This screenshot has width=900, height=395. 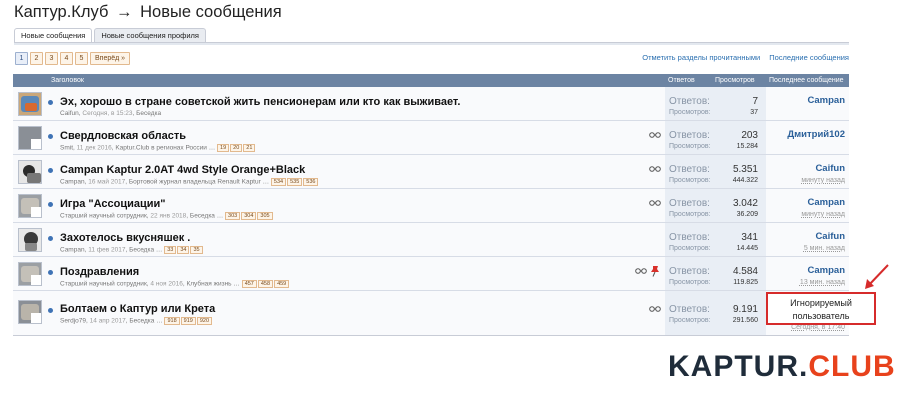 What do you see at coordinates (735, 80) in the screenshot?
I see `header-views: Просмотров` at bounding box center [735, 80].